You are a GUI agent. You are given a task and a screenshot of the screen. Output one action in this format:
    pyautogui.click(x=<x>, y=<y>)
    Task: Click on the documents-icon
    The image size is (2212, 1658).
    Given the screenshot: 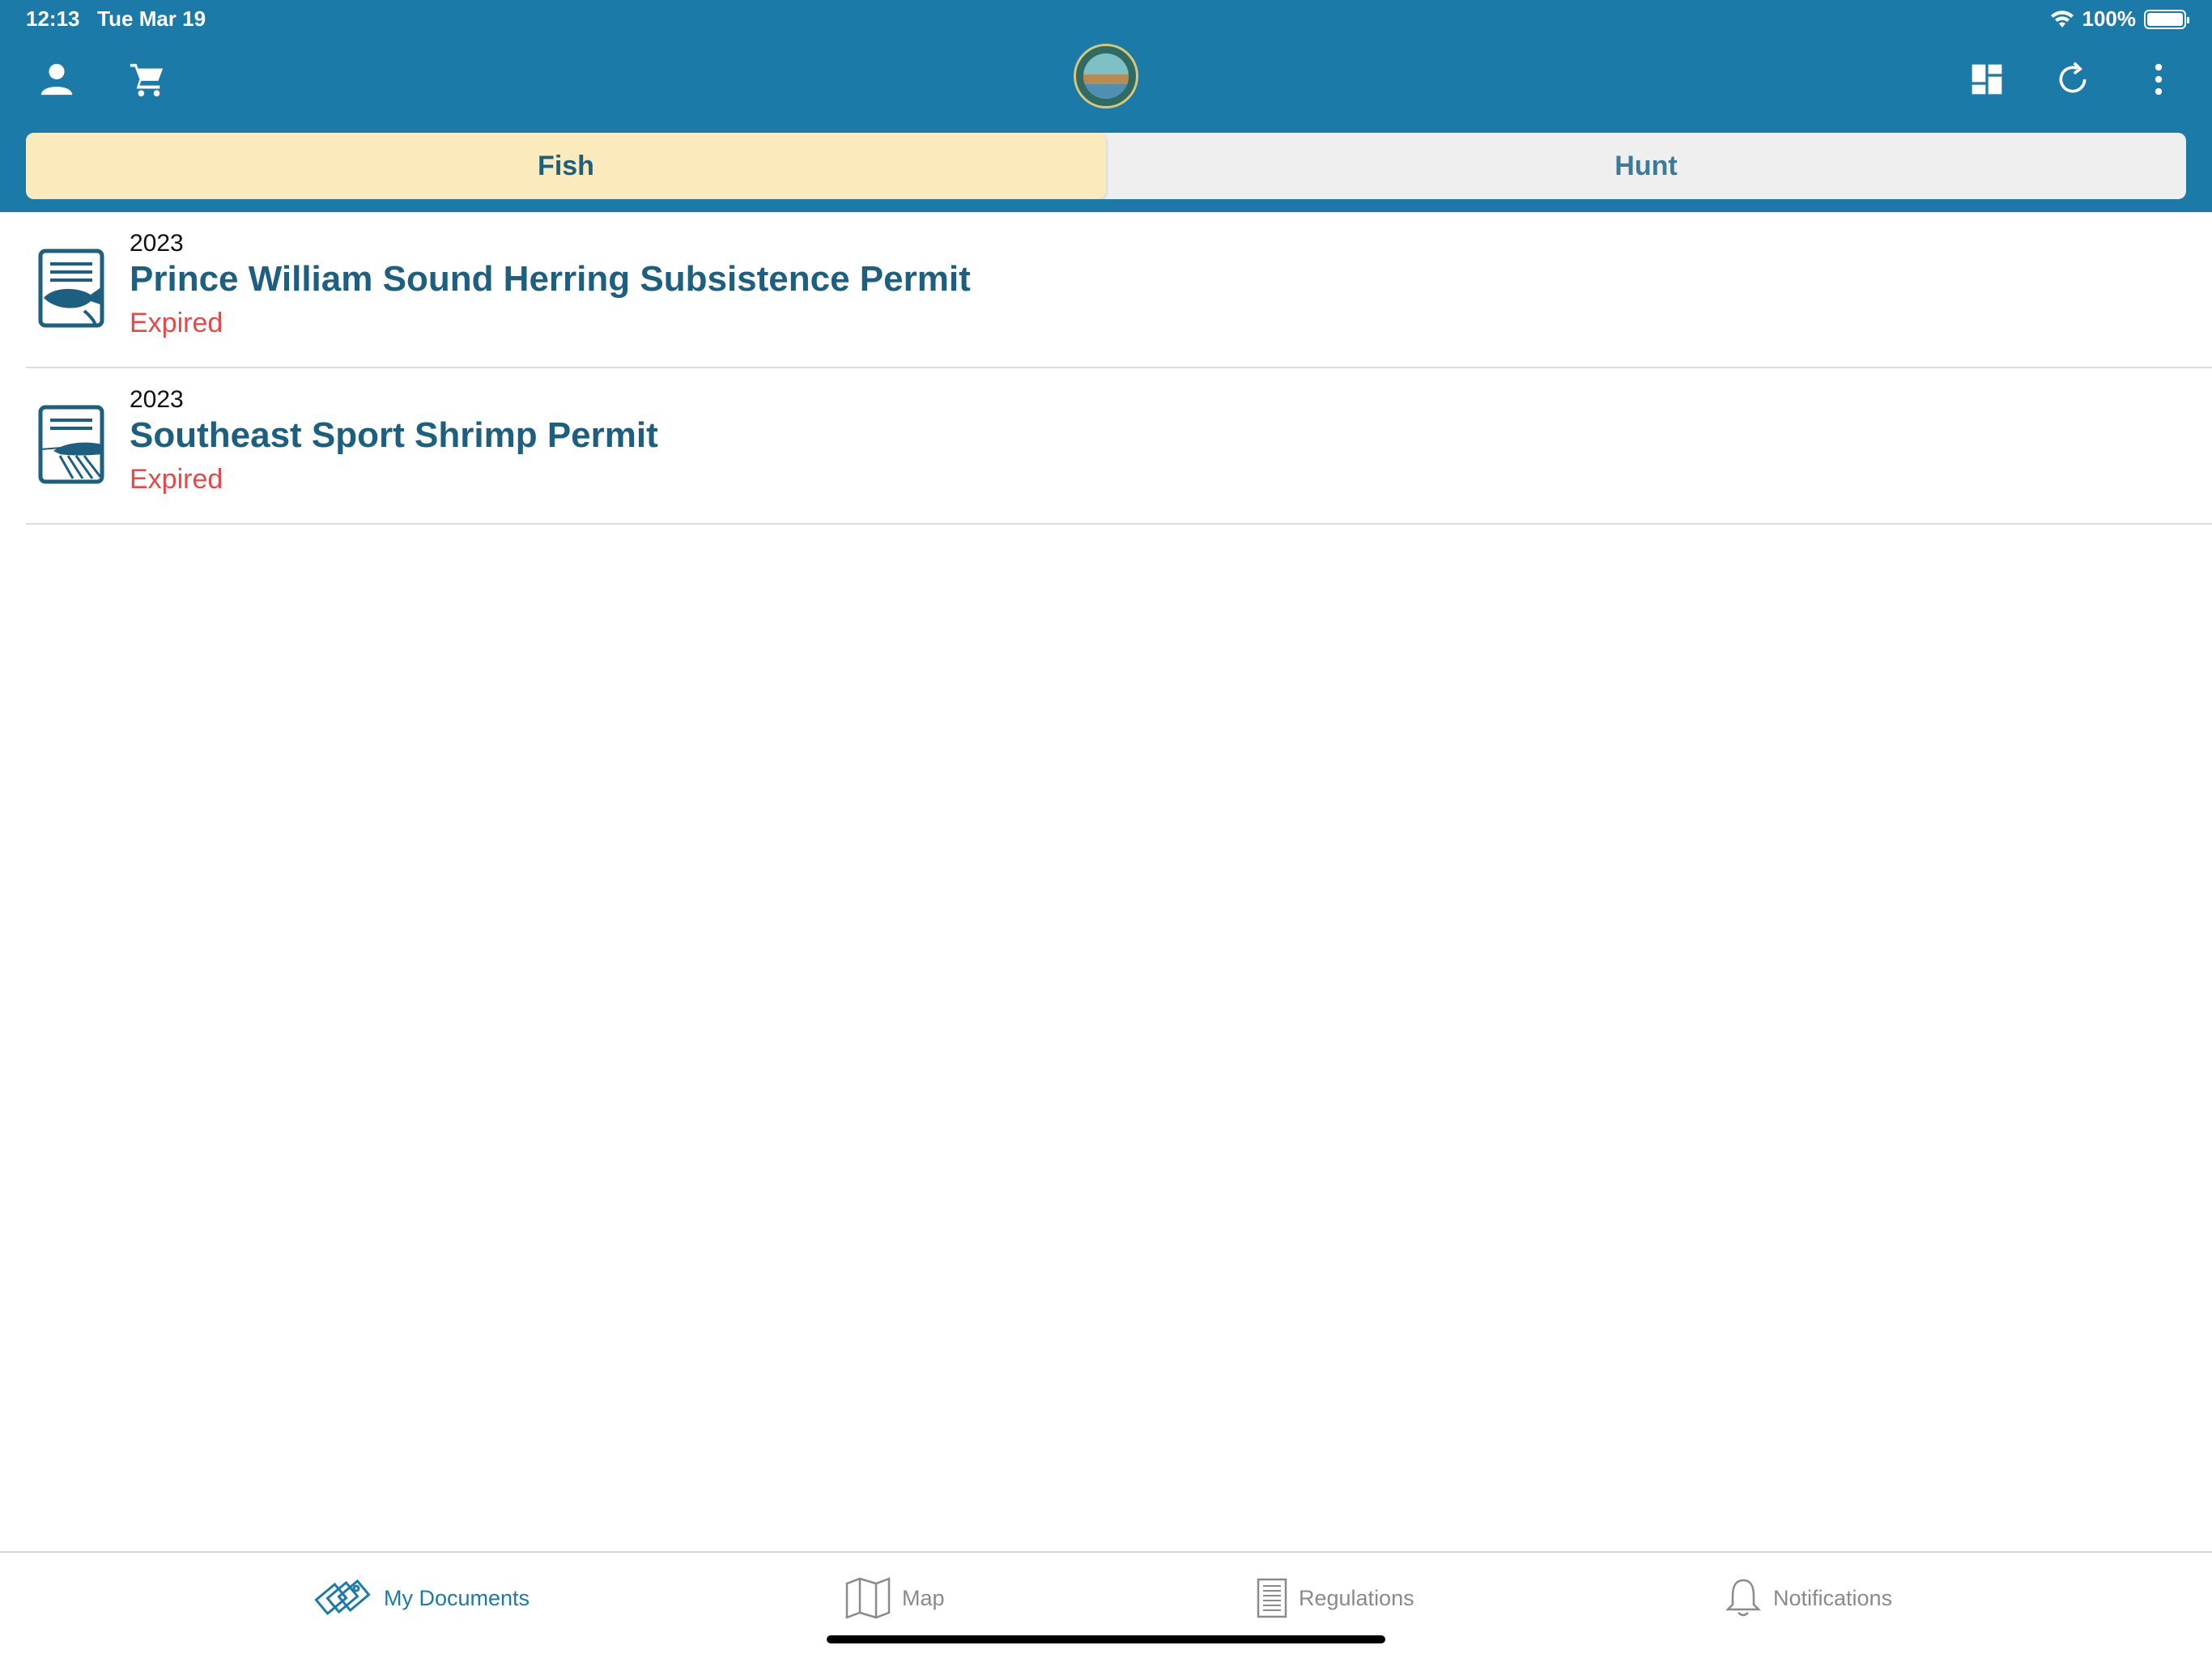 What is the action you would take?
    pyautogui.click(x=343, y=1597)
    